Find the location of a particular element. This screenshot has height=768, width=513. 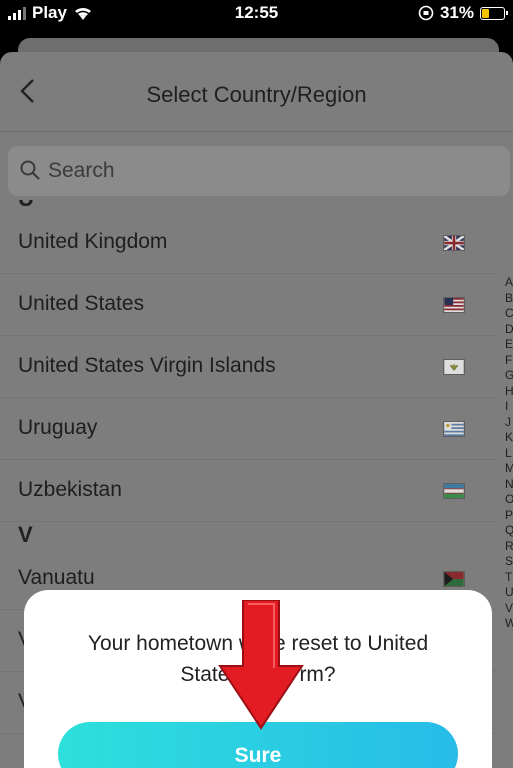

alphabet-index: ABCDEFGHIJKLMNOPQRSTUVW is located at coordinates (509, 453).